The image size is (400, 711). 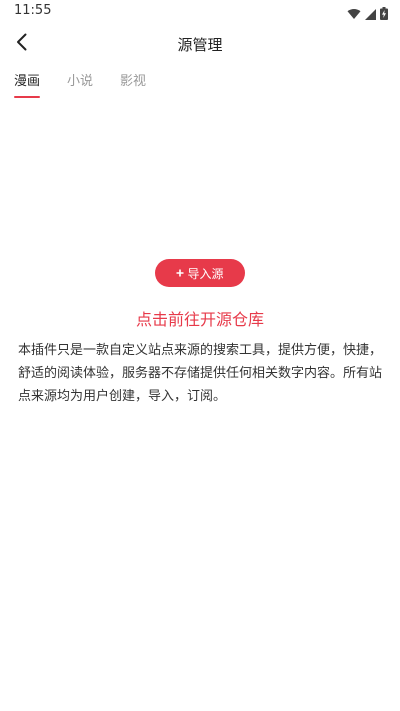 I want to click on plus-icon, so click(x=180, y=273).